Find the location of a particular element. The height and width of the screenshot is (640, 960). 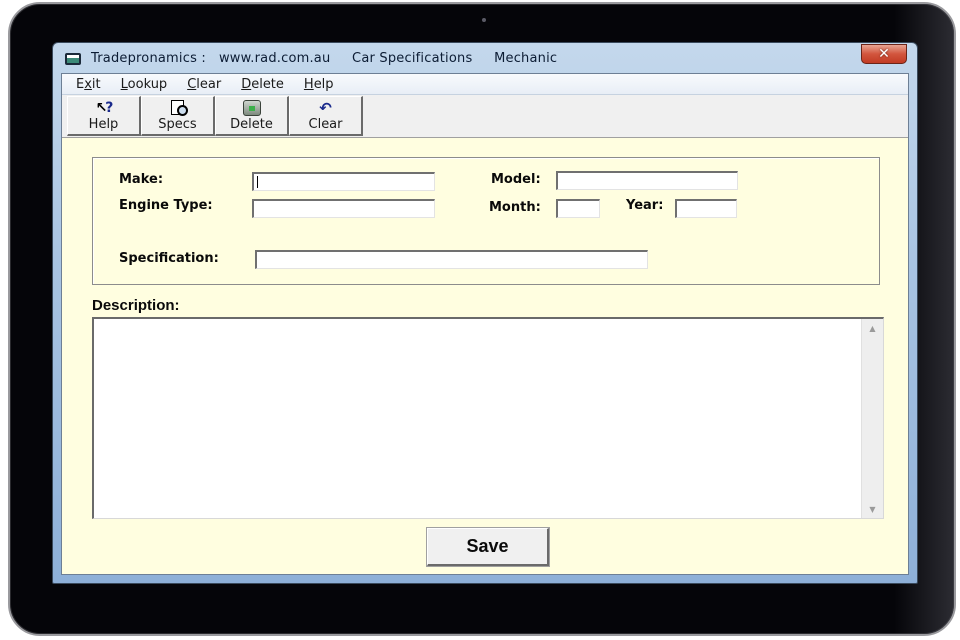

menu-clear: Clear is located at coordinates (204, 84).